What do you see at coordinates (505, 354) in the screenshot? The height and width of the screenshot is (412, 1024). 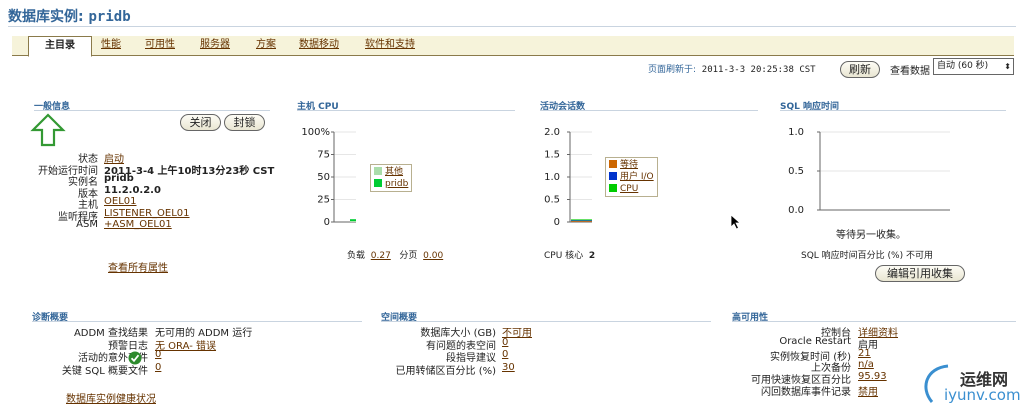 I see `space-field-value-2: 0` at bounding box center [505, 354].